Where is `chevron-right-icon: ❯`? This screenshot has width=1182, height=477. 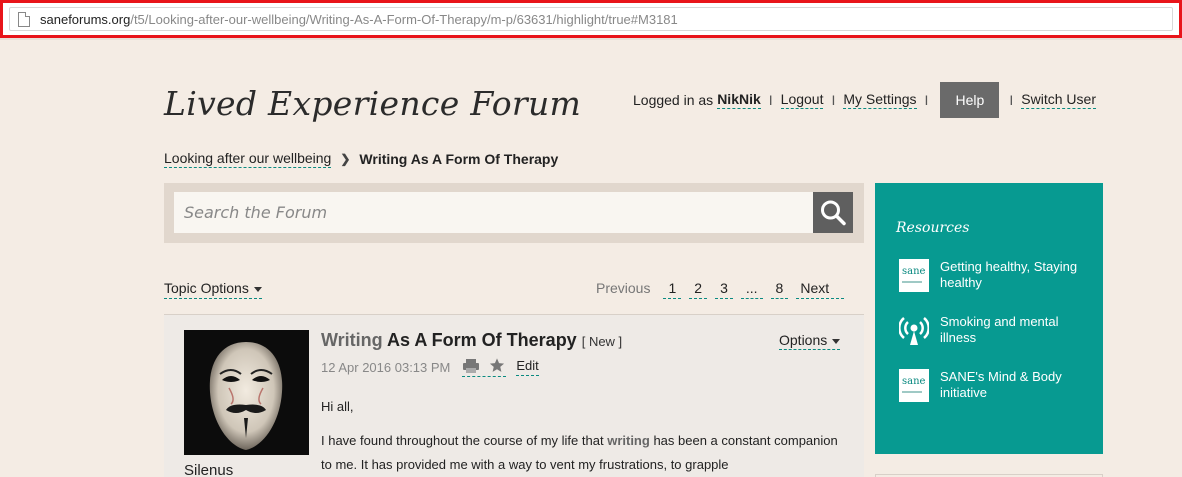
chevron-right-icon: ❯ is located at coordinates (345, 159).